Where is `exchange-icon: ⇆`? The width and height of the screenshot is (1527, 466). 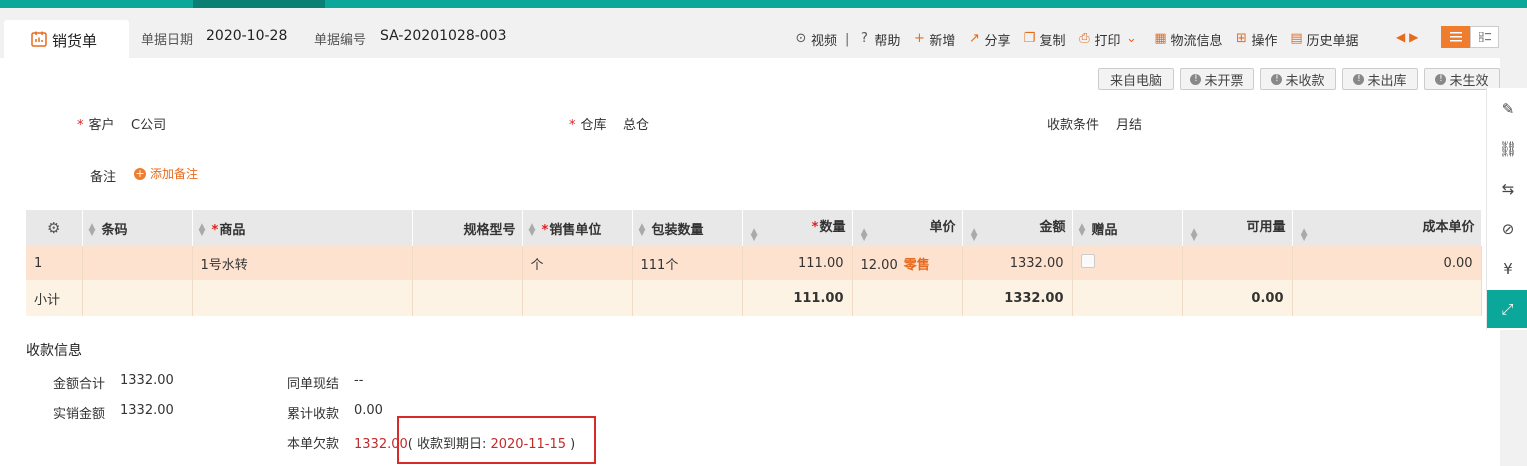 exchange-icon: ⇆ is located at coordinates (1508, 189).